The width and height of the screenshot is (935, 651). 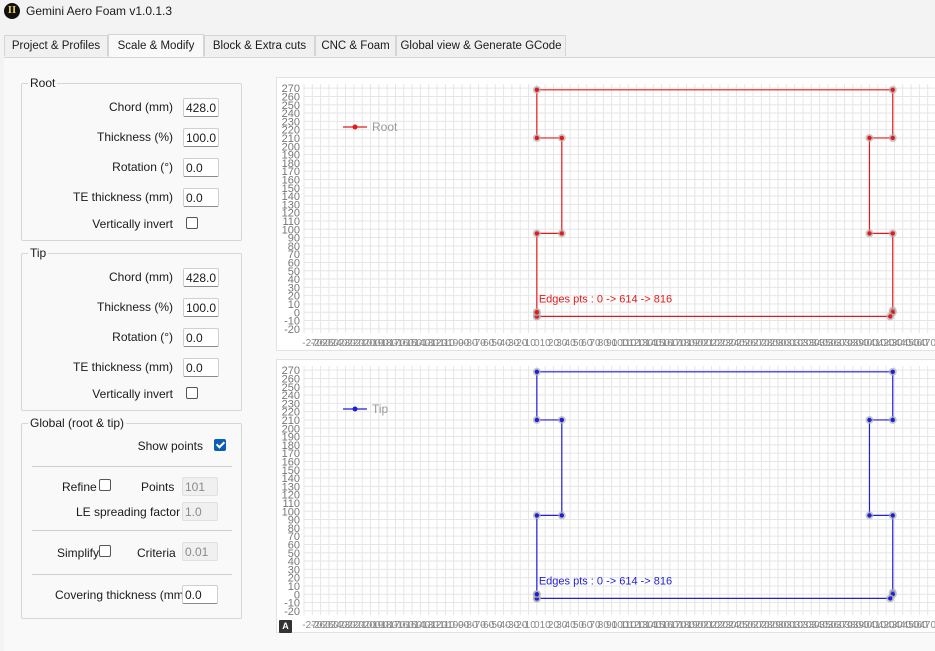 I want to click on tip-te-field: 0.0, so click(x=201, y=367).